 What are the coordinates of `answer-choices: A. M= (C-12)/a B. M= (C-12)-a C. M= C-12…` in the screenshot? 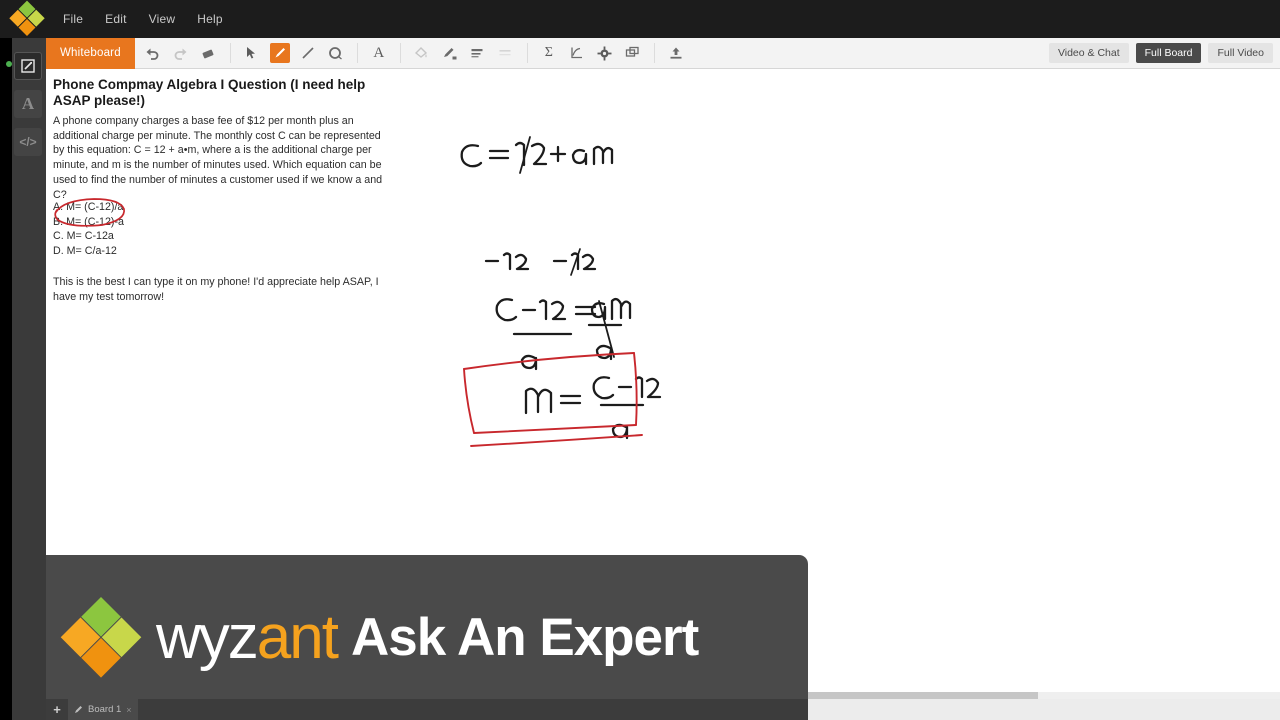 It's located at (178, 229).